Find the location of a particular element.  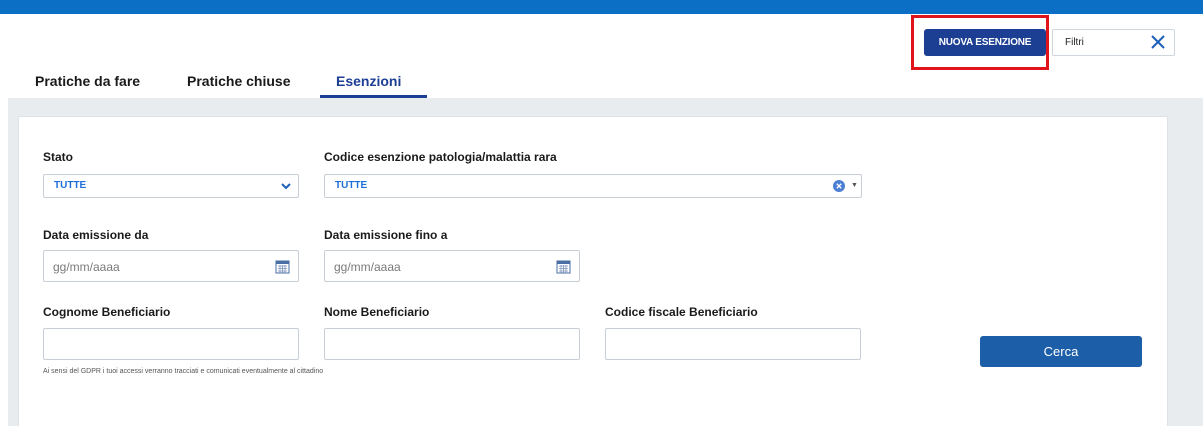

data-a-field: gg/mm/aaaa is located at coordinates (452, 266).